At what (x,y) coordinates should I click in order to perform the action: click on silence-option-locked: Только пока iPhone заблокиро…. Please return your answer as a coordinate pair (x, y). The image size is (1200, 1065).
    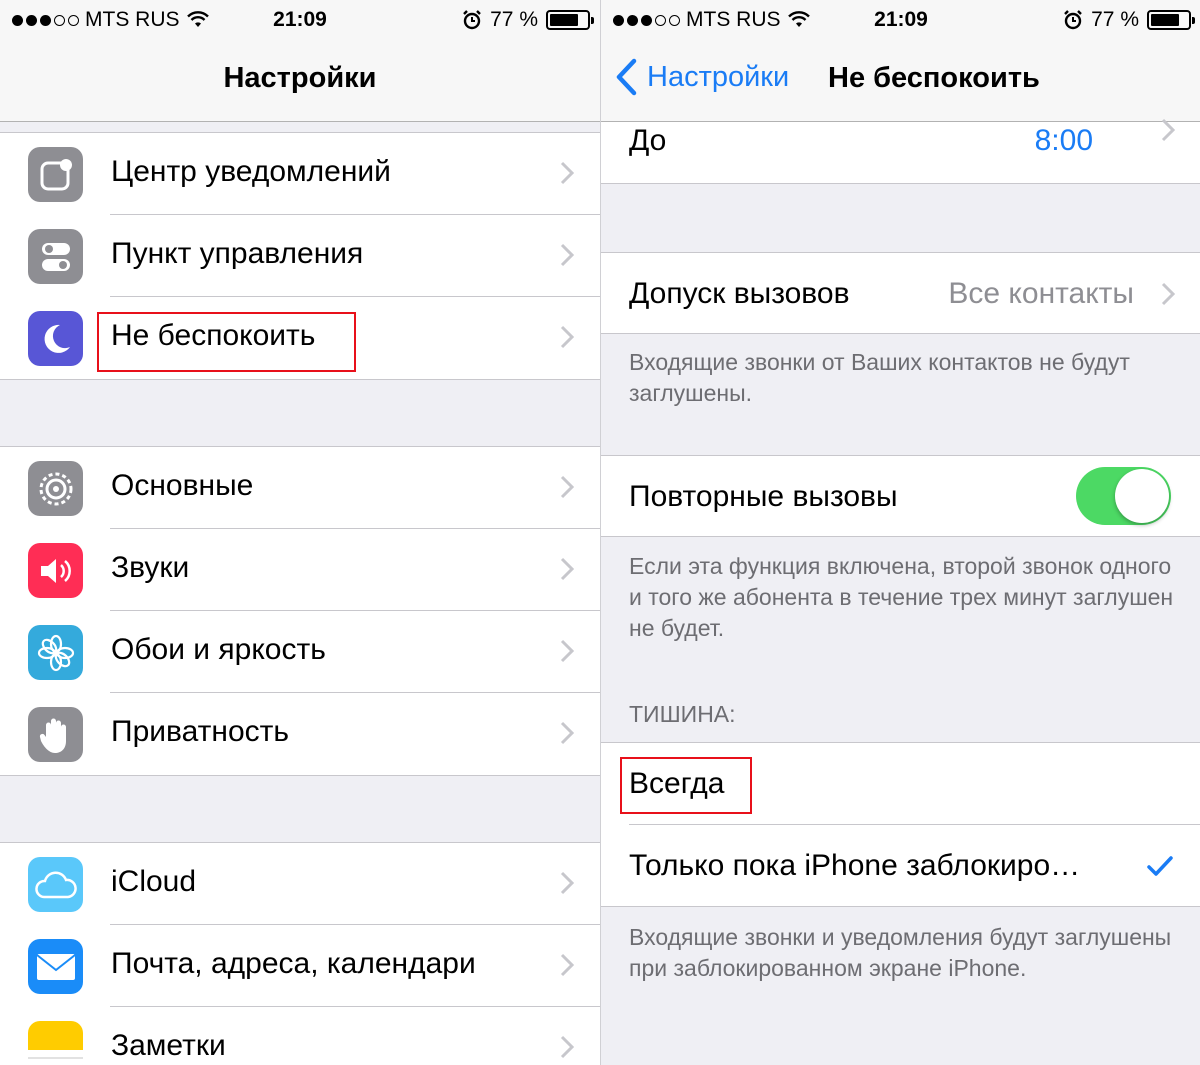
    Looking at the image, I should click on (900, 866).